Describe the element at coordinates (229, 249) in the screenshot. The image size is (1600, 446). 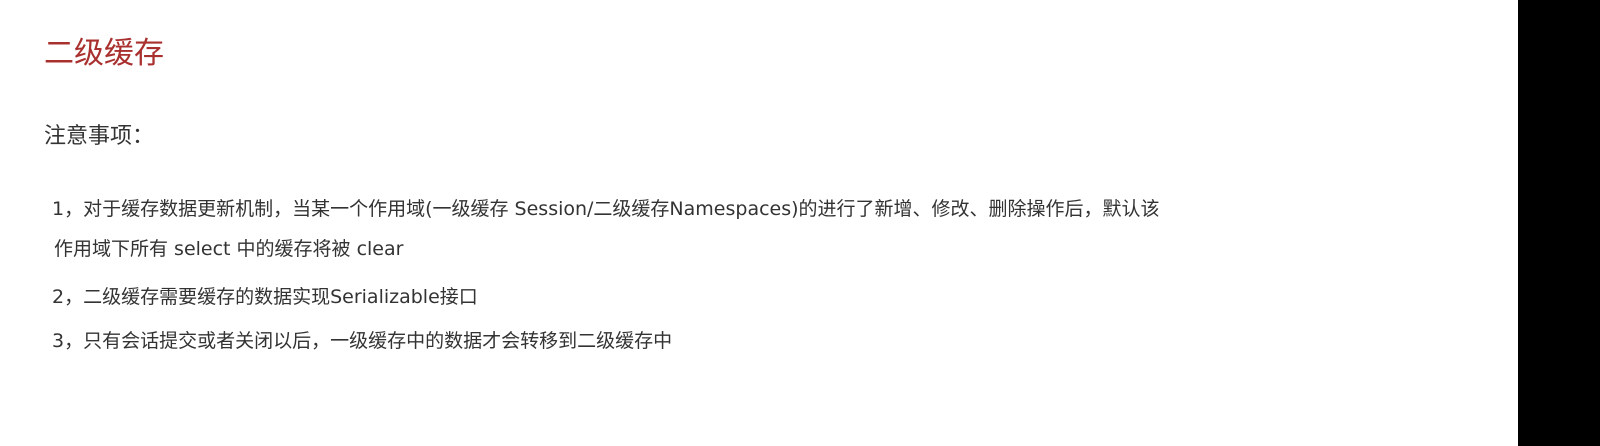
I see `note-item-1-line-2: 作用域下所有 select 中的缓存将被 clear` at that location.